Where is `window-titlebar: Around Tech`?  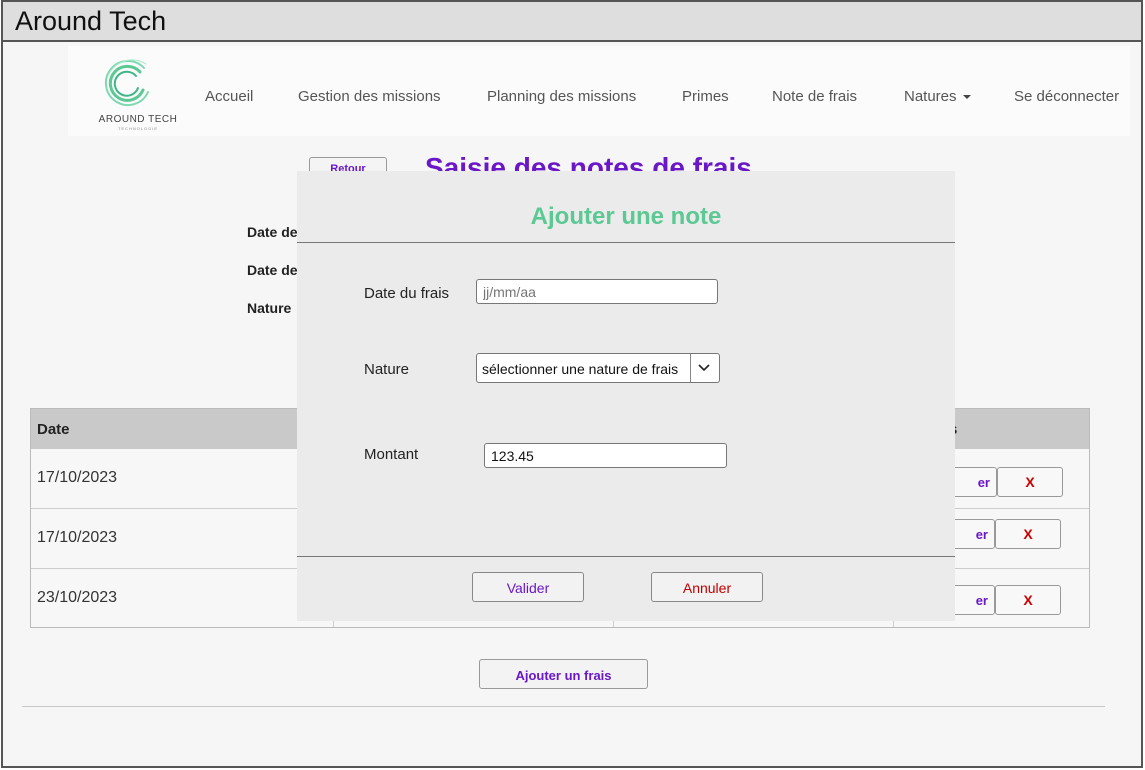 window-titlebar: Around Tech is located at coordinates (572, 22).